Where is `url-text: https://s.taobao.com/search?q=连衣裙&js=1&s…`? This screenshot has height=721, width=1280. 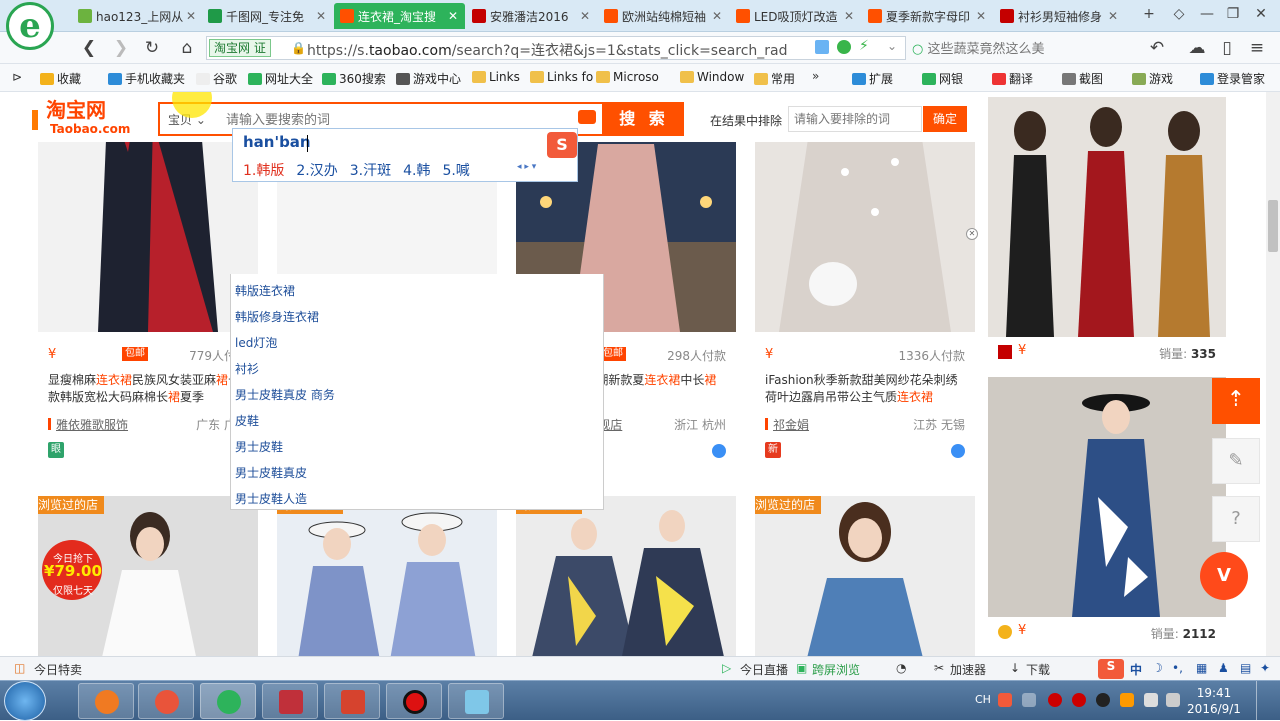 url-text: https://s.taobao.com/search?q=连衣裙&js=1&s… is located at coordinates (557, 50).